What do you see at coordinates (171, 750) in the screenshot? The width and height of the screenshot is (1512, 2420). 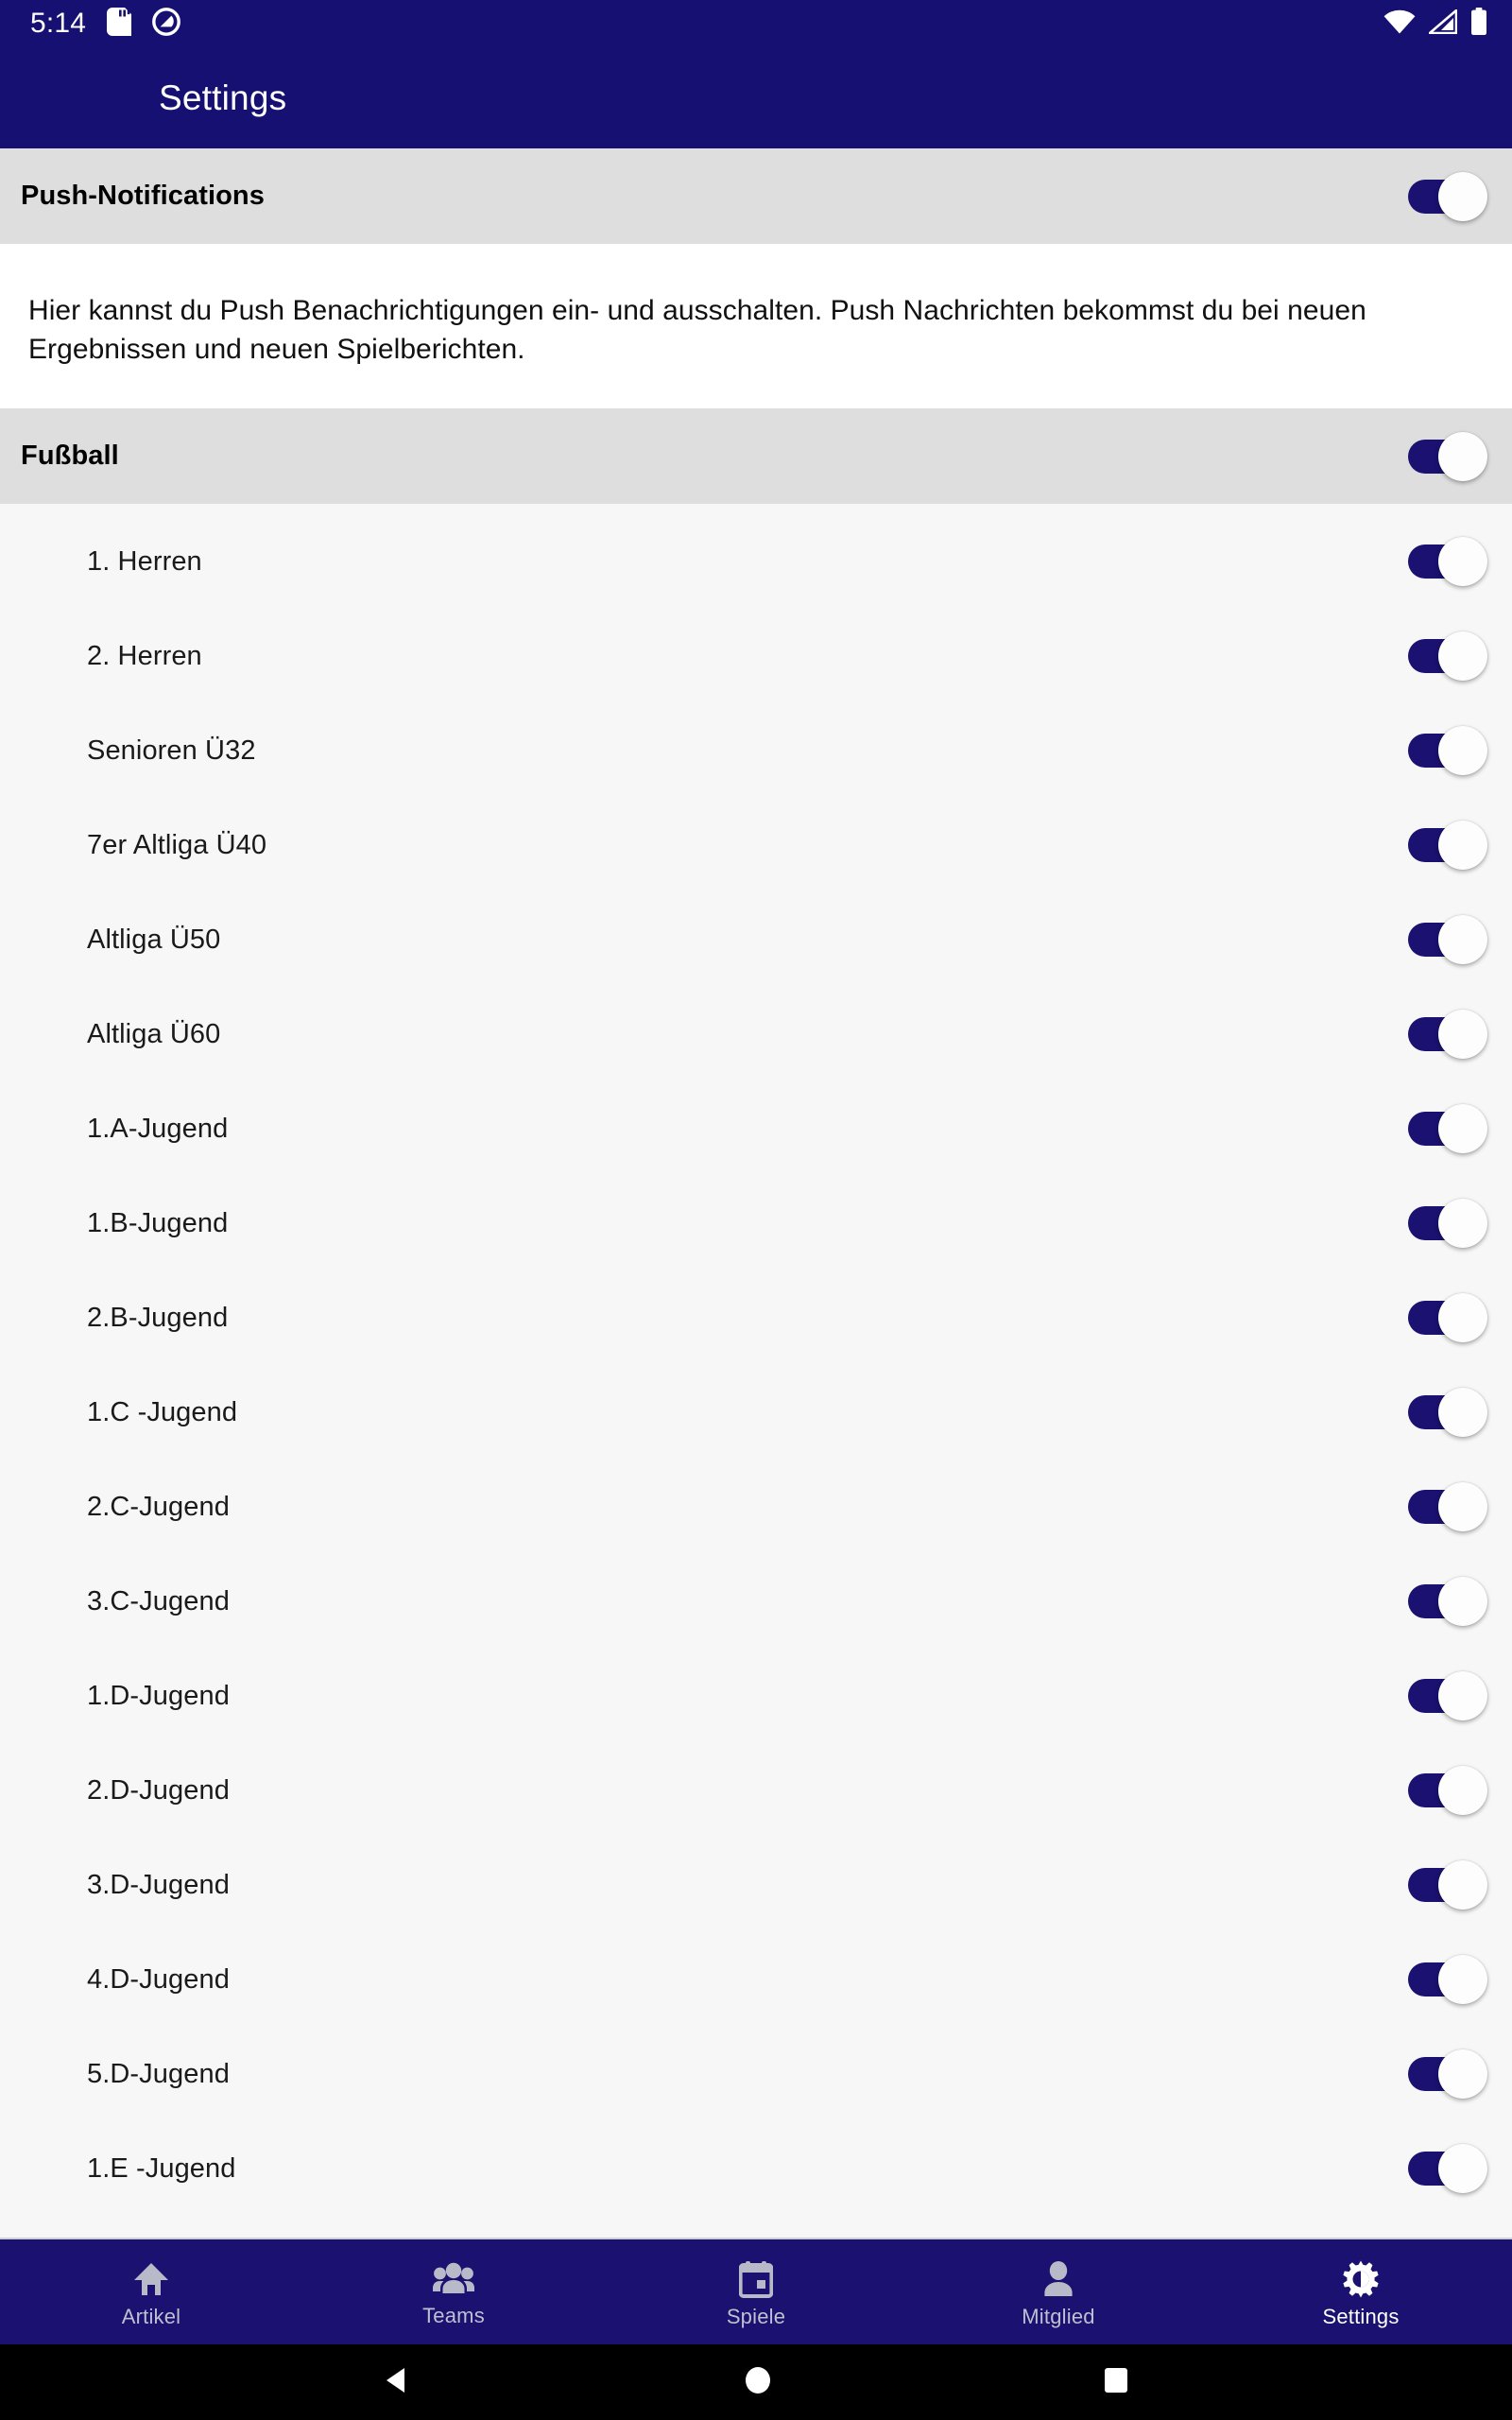 I see `team-label: Senioren Ü32` at bounding box center [171, 750].